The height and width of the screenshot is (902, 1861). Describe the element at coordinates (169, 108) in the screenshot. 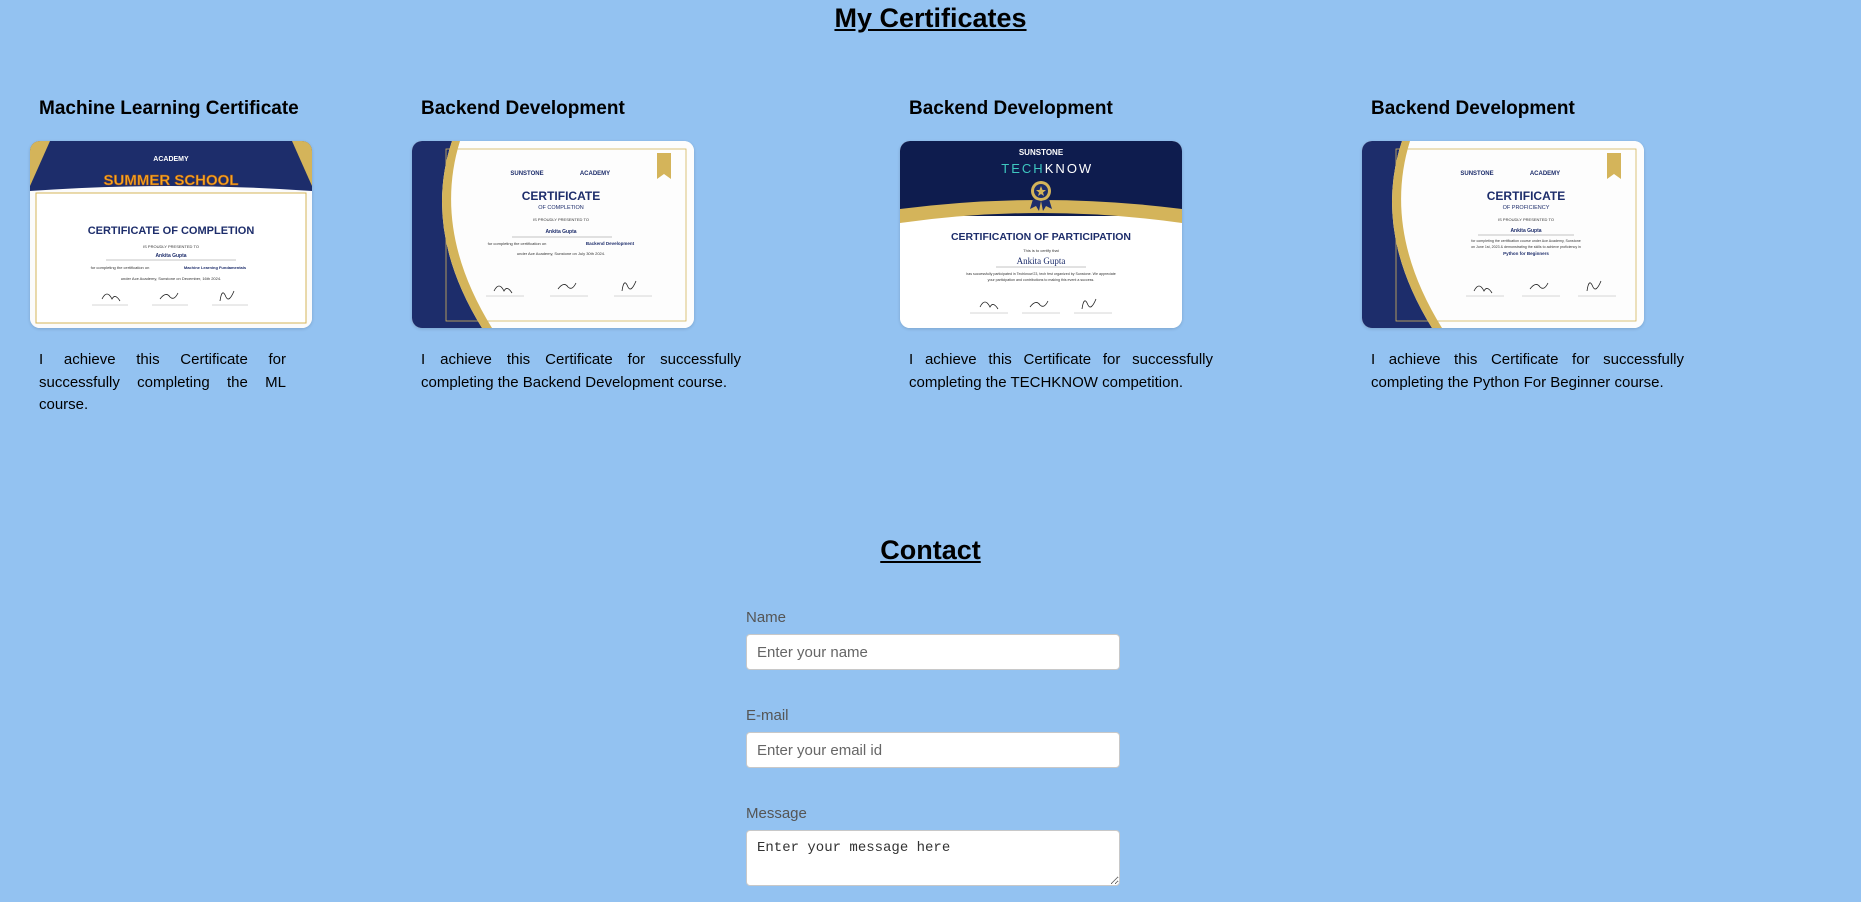

I see `certificate-card-title: Machine Learning Certificate` at that location.